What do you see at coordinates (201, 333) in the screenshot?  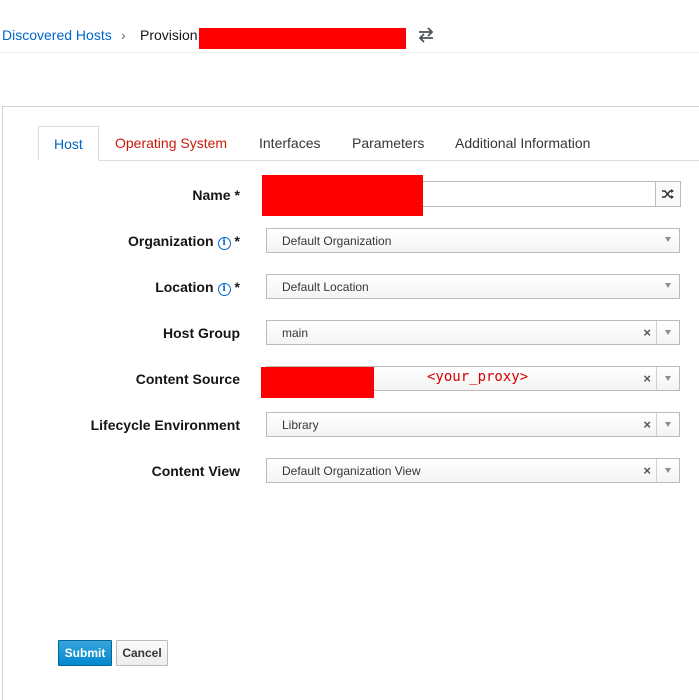 I see `host-group-label: Host Group` at bounding box center [201, 333].